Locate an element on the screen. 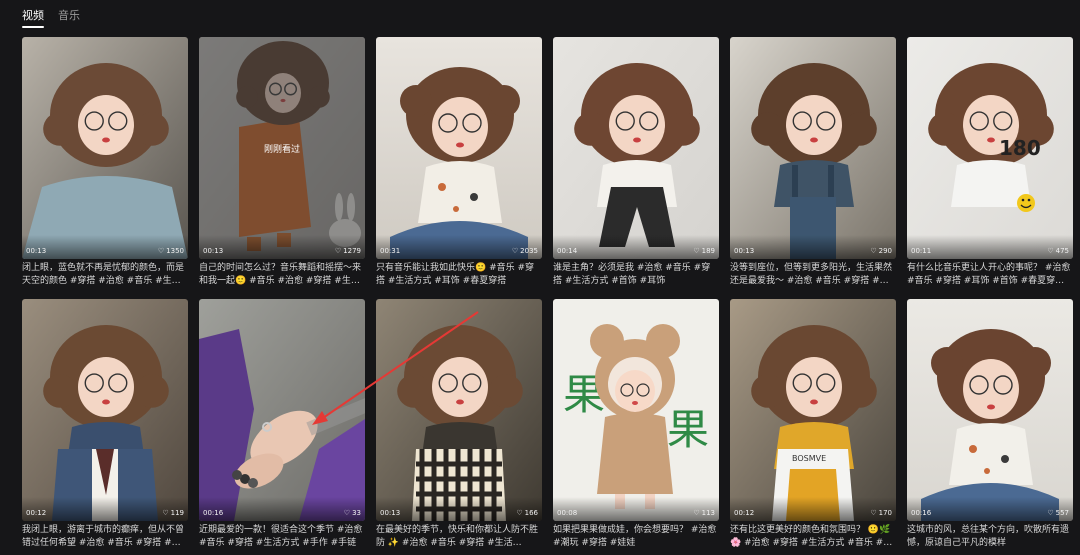 This screenshot has width=1080, height=555. like-count: ♡ 170 is located at coordinates (881, 513).